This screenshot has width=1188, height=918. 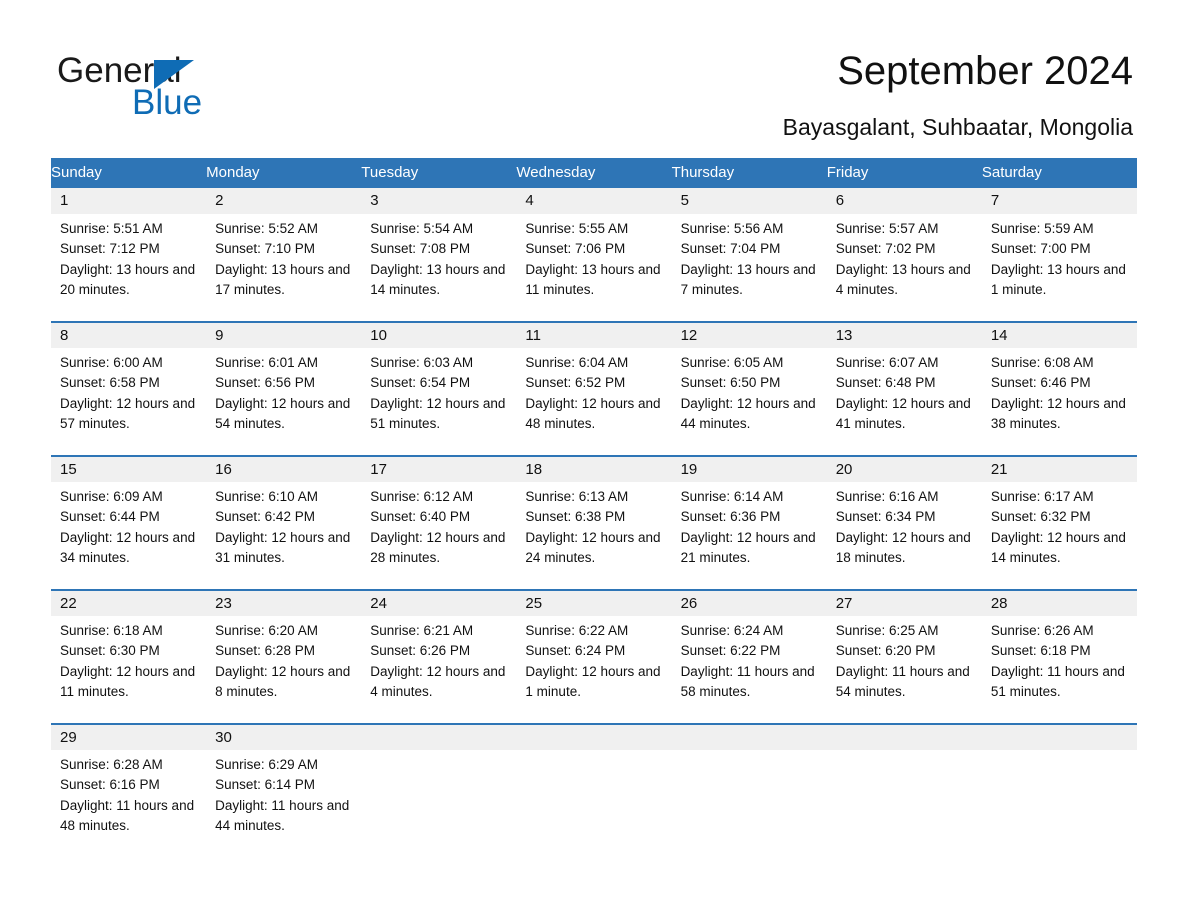 I want to click on day-number: 13, so click(x=904, y=334).